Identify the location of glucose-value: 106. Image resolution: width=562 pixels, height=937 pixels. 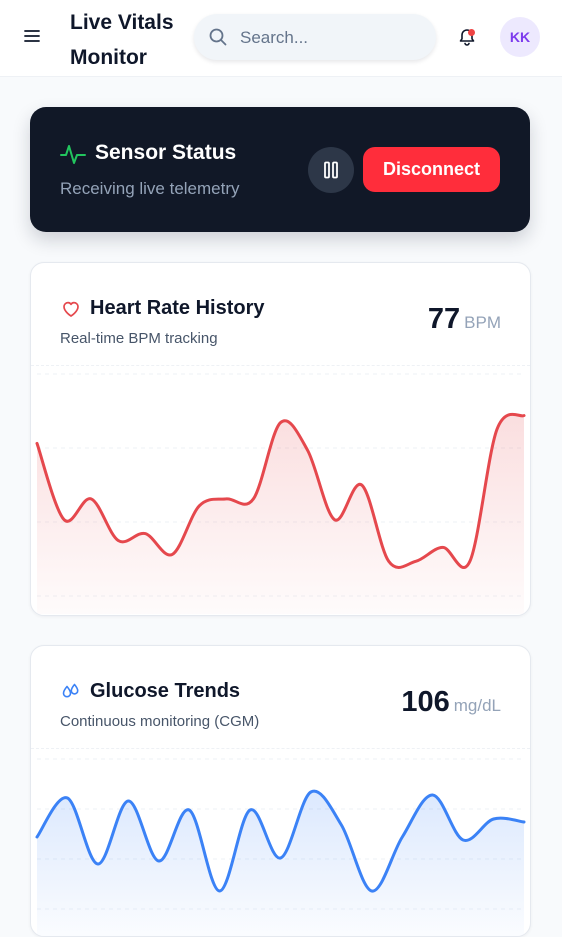
(425, 702).